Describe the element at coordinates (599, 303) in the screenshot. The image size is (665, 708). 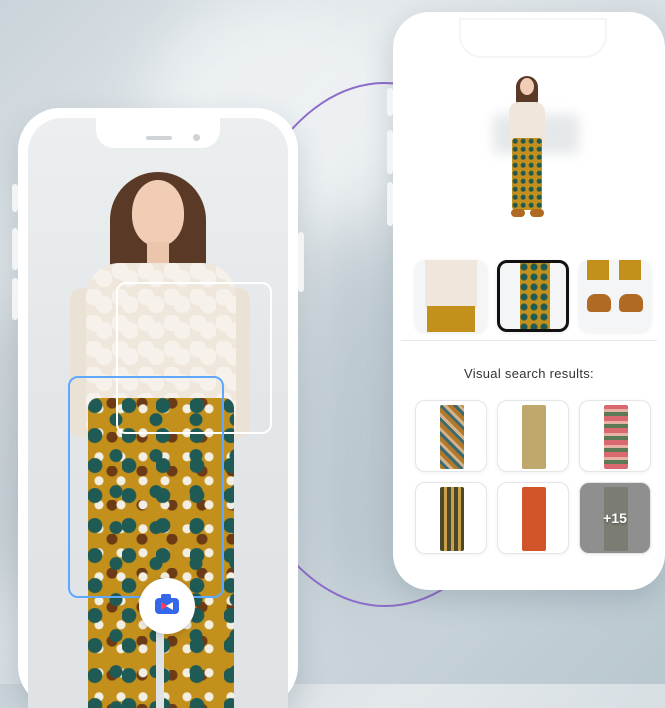
I see `thumbnail-shoe-left` at that location.